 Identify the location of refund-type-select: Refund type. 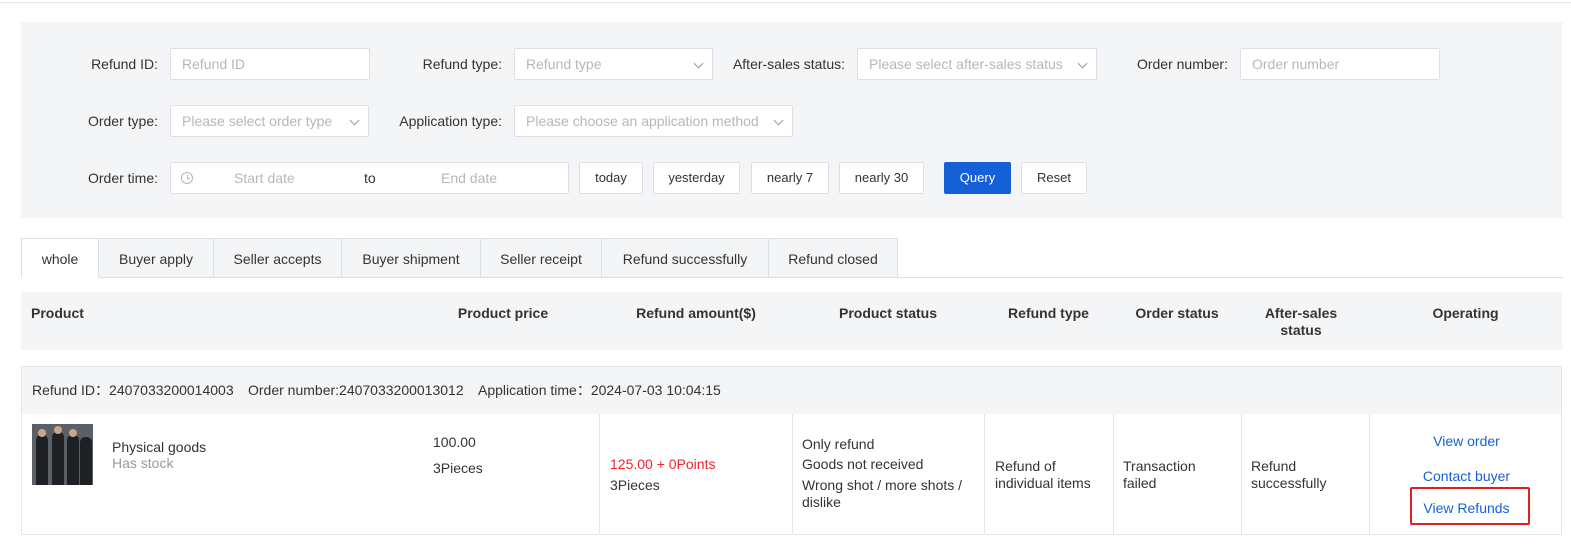
(613, 64).